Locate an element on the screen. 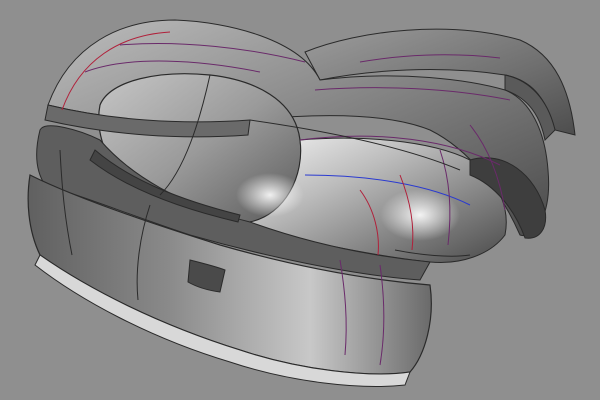 This screenshot has width=600, height=400. hood-highlight is located at coordinates (270, 195).